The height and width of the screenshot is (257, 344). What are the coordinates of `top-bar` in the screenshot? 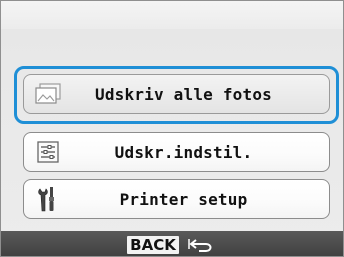 It's located at (172, 15).